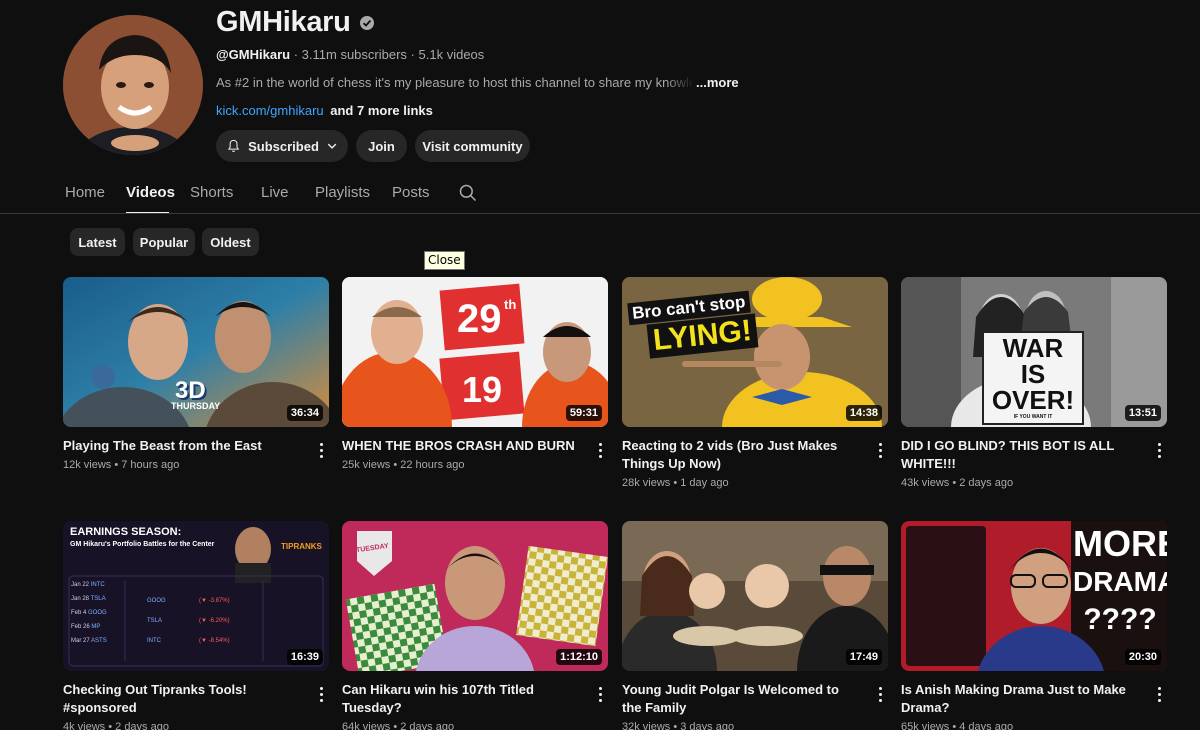 This screenshot has height=730, width=1200. I want to click on visit-community-label: Visit community, so click(472, 146).